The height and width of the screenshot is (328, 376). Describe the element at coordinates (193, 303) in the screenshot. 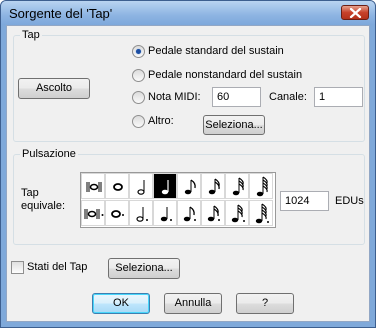

I see `cancel-button: Annulla` at that location.